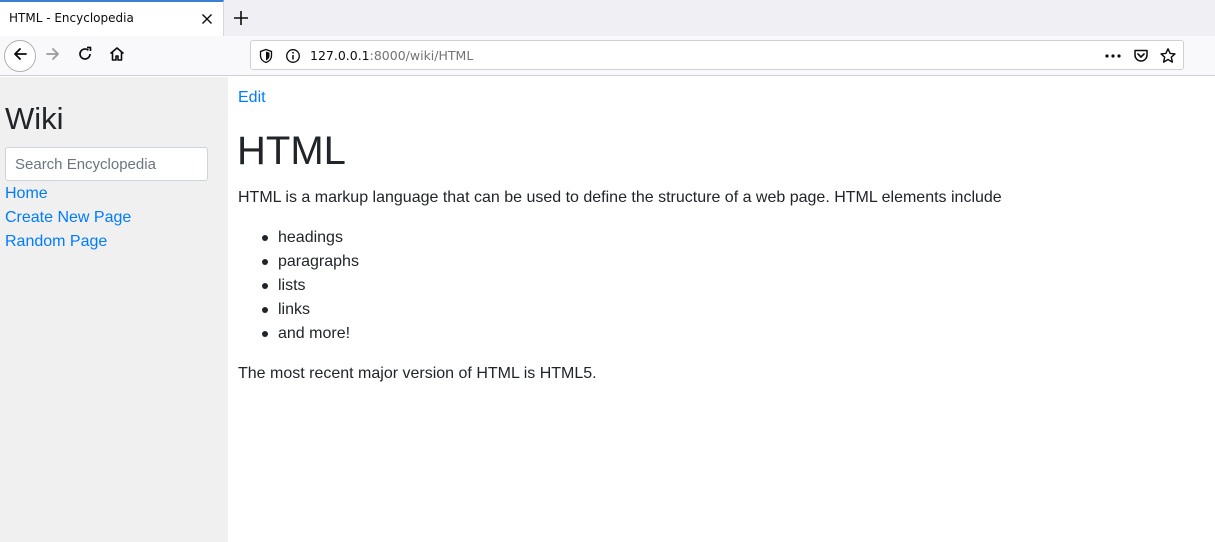  What do you see at coordinates (56, 242) in the screenshot?
I see `sidebar-link-random-page: Random Page` at bounding box center [56, 242].